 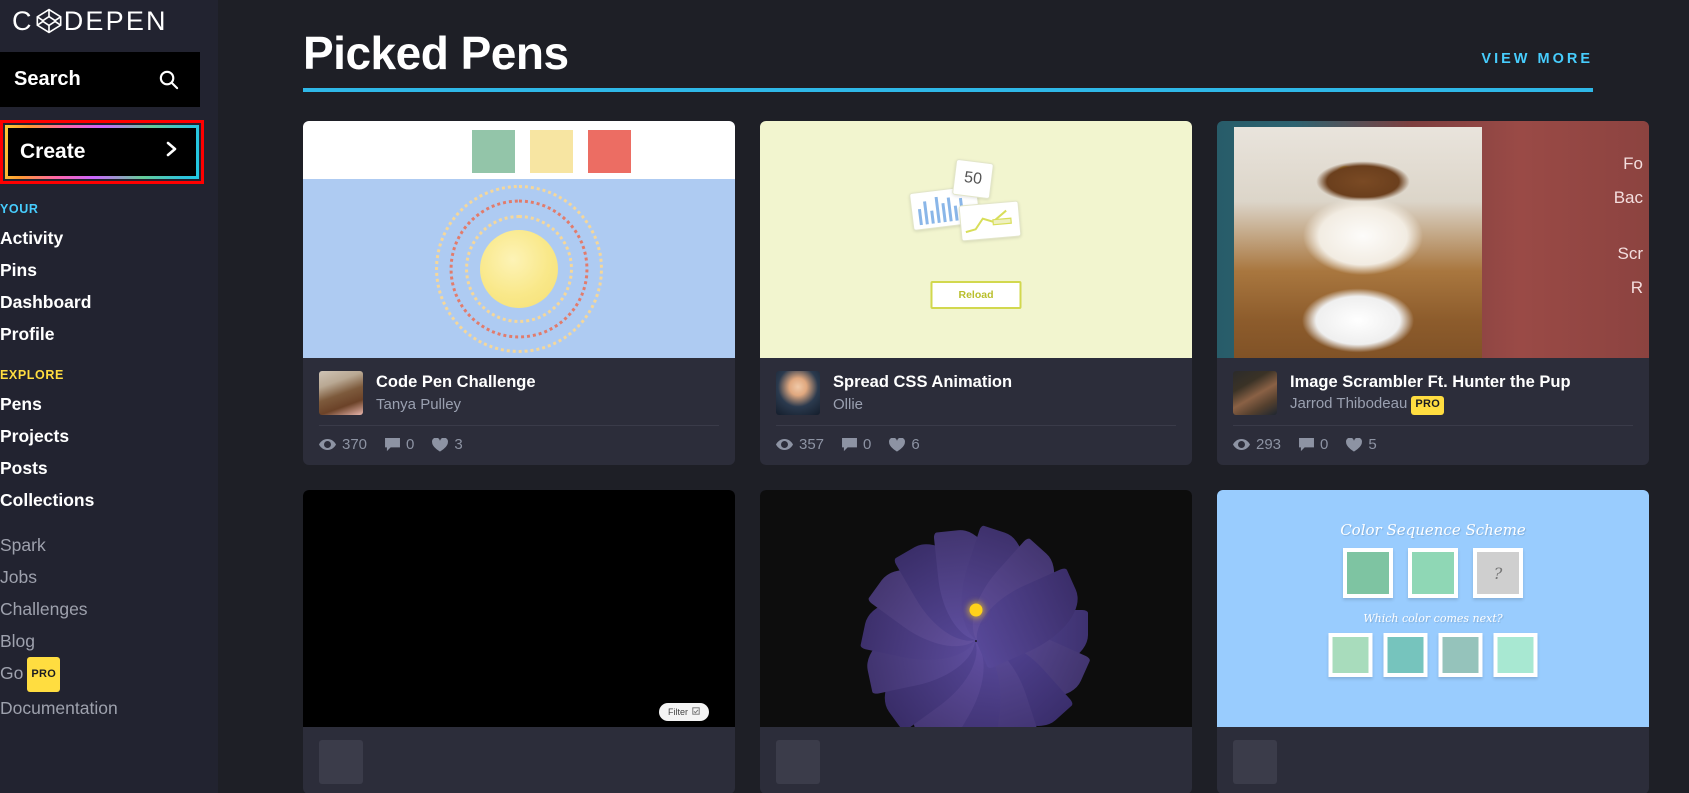 What do you see at coordinates (493, 151) in the screenshot?
I see `swatch-green` at bounding box center [493, 151].